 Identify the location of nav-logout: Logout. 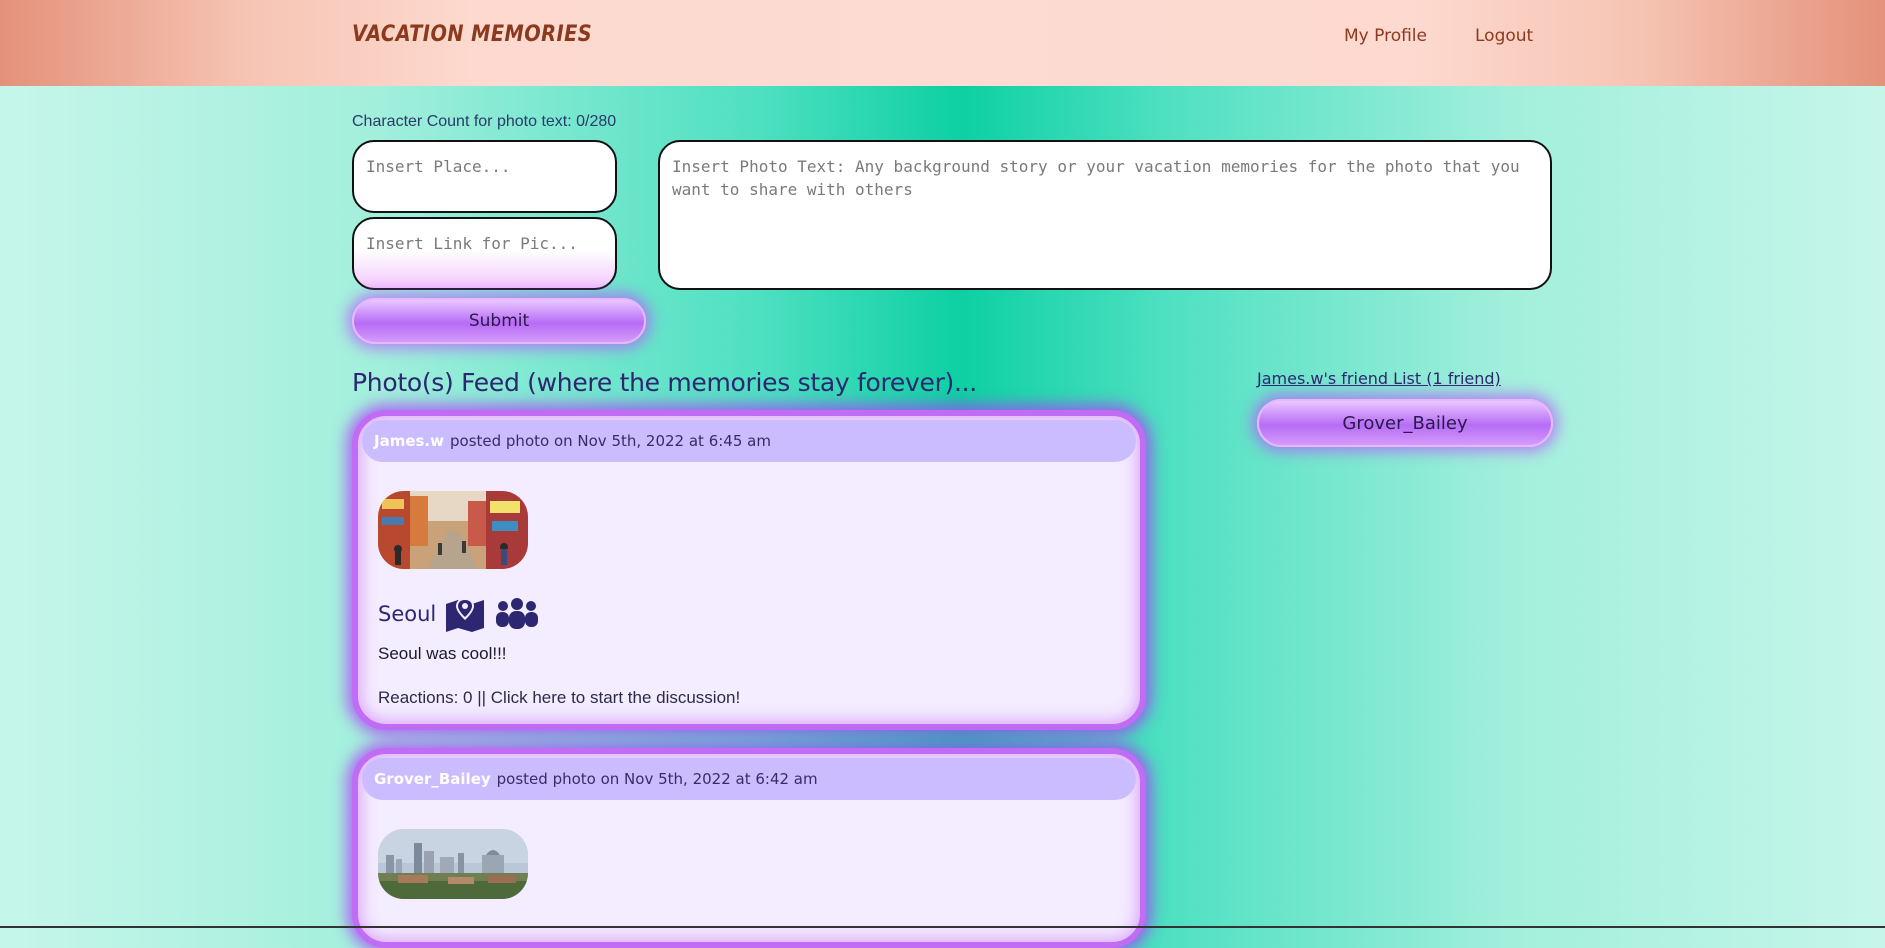
(1504, 36).